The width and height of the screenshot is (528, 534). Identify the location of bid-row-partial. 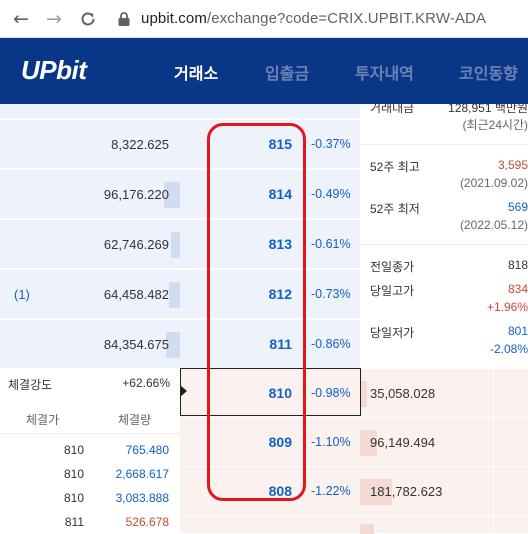
(444, 525).